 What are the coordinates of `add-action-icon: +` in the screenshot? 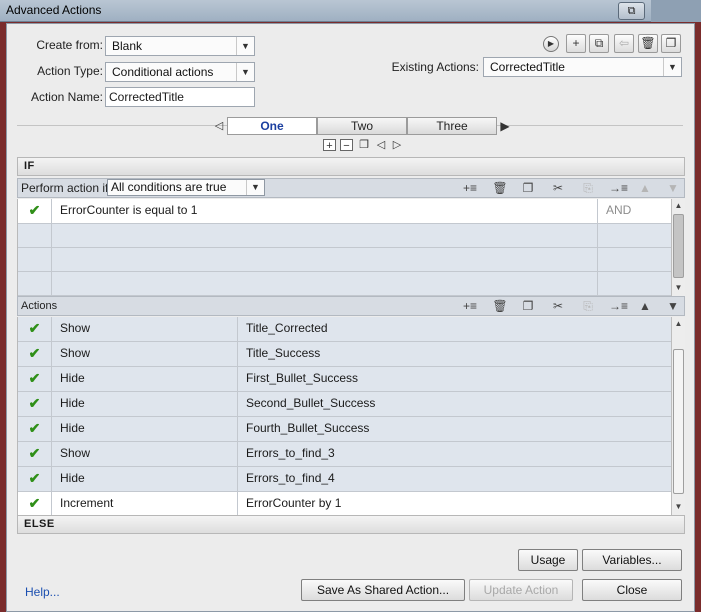 It's located at (576, 43).